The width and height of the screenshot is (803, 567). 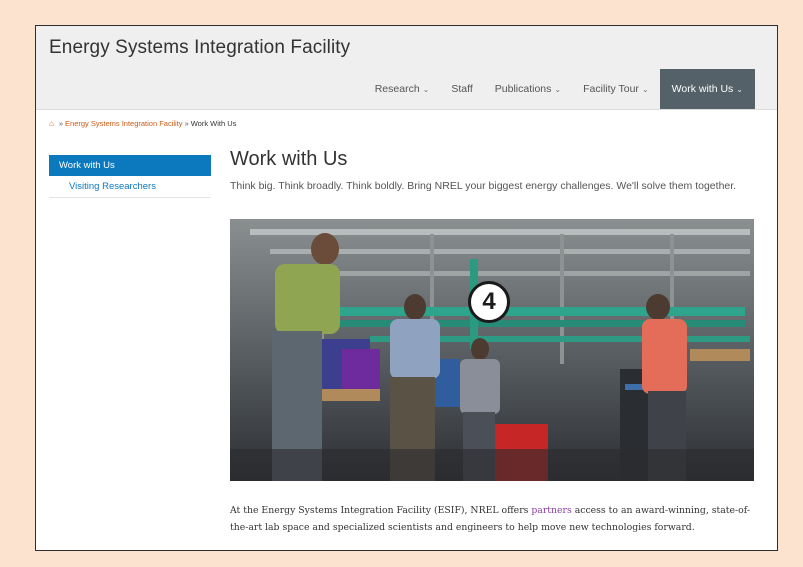 I want to click on nav-work-with-us: Work with Us ⌄, so click(x=707, y=89).